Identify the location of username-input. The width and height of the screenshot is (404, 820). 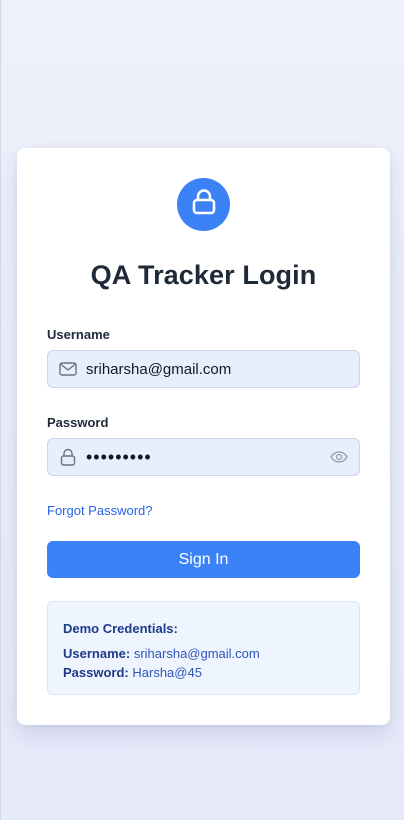
(222, 369).